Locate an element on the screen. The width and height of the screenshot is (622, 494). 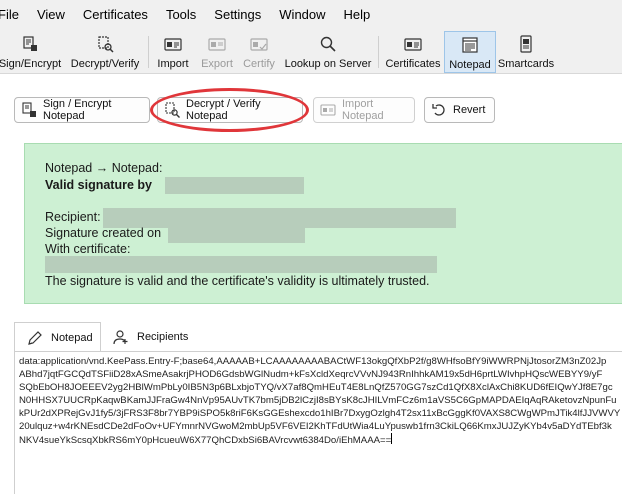
notepad-button: Notepad is located at coordinates (470, 52).